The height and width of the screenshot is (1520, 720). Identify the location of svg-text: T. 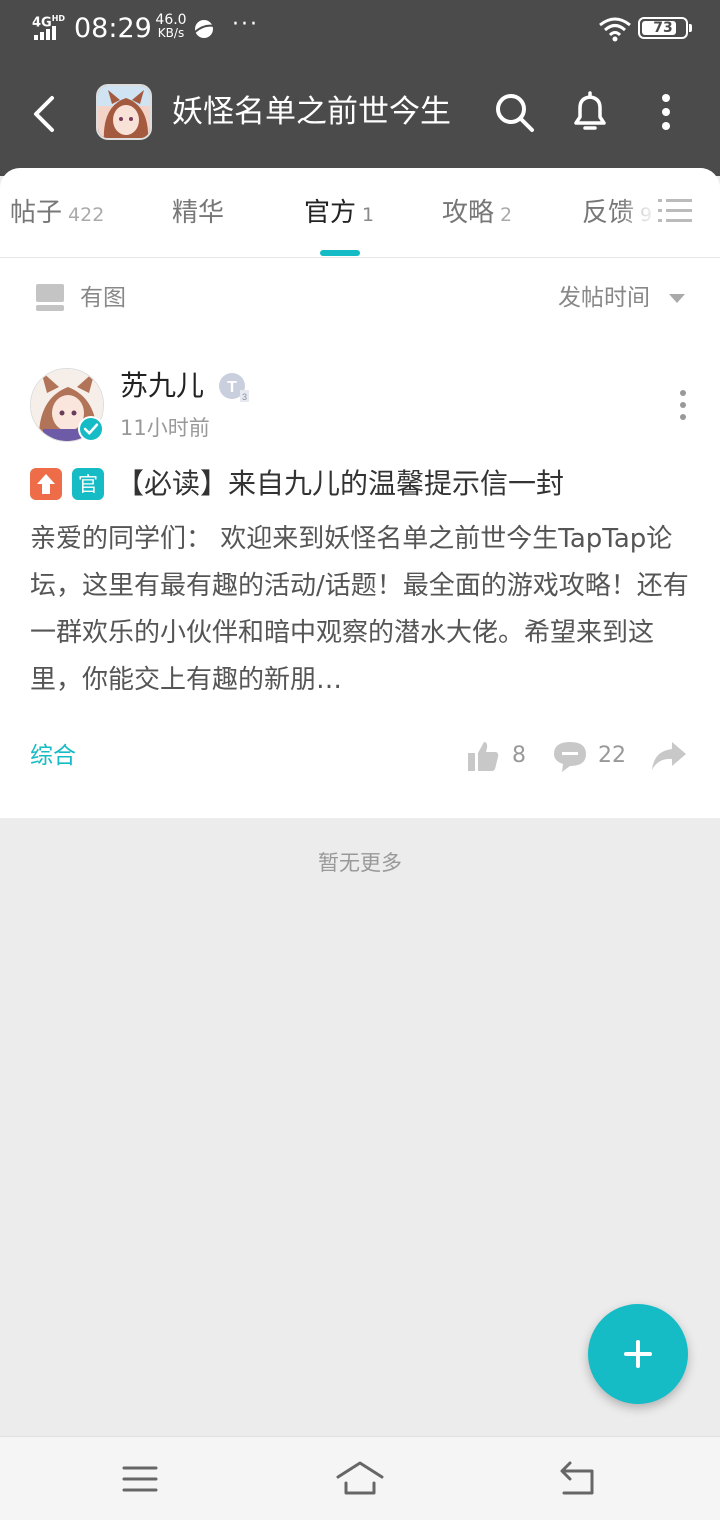
(232, 387).